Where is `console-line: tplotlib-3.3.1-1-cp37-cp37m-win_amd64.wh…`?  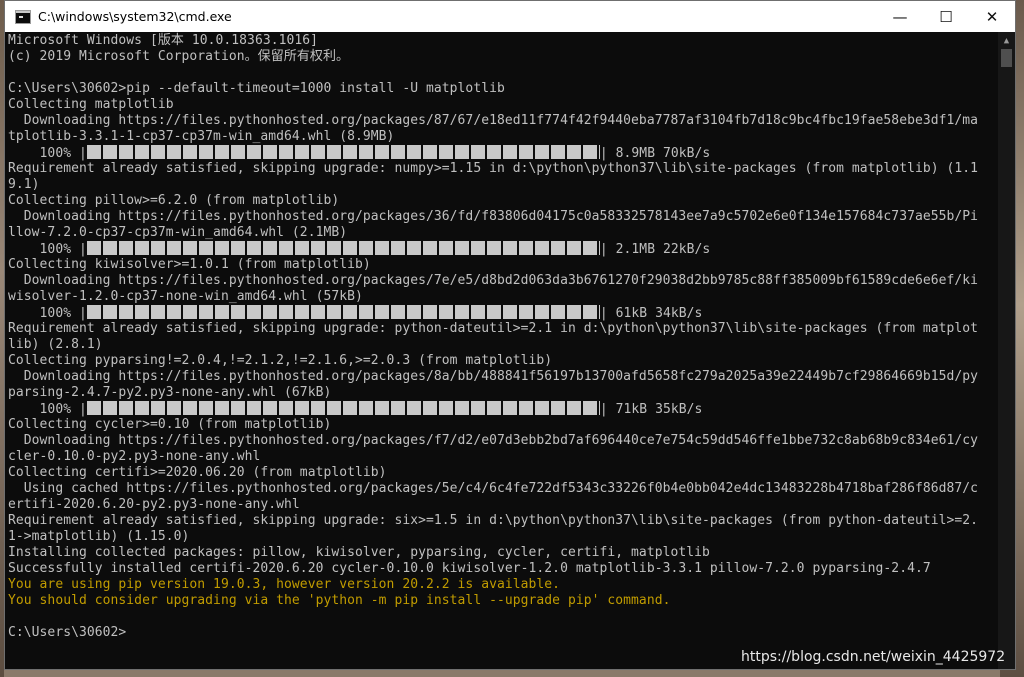 console-line: tplotlib-3.3.1-1-cp37-cp37m-win_amd64.wh… is located at coordinates (201, 136).